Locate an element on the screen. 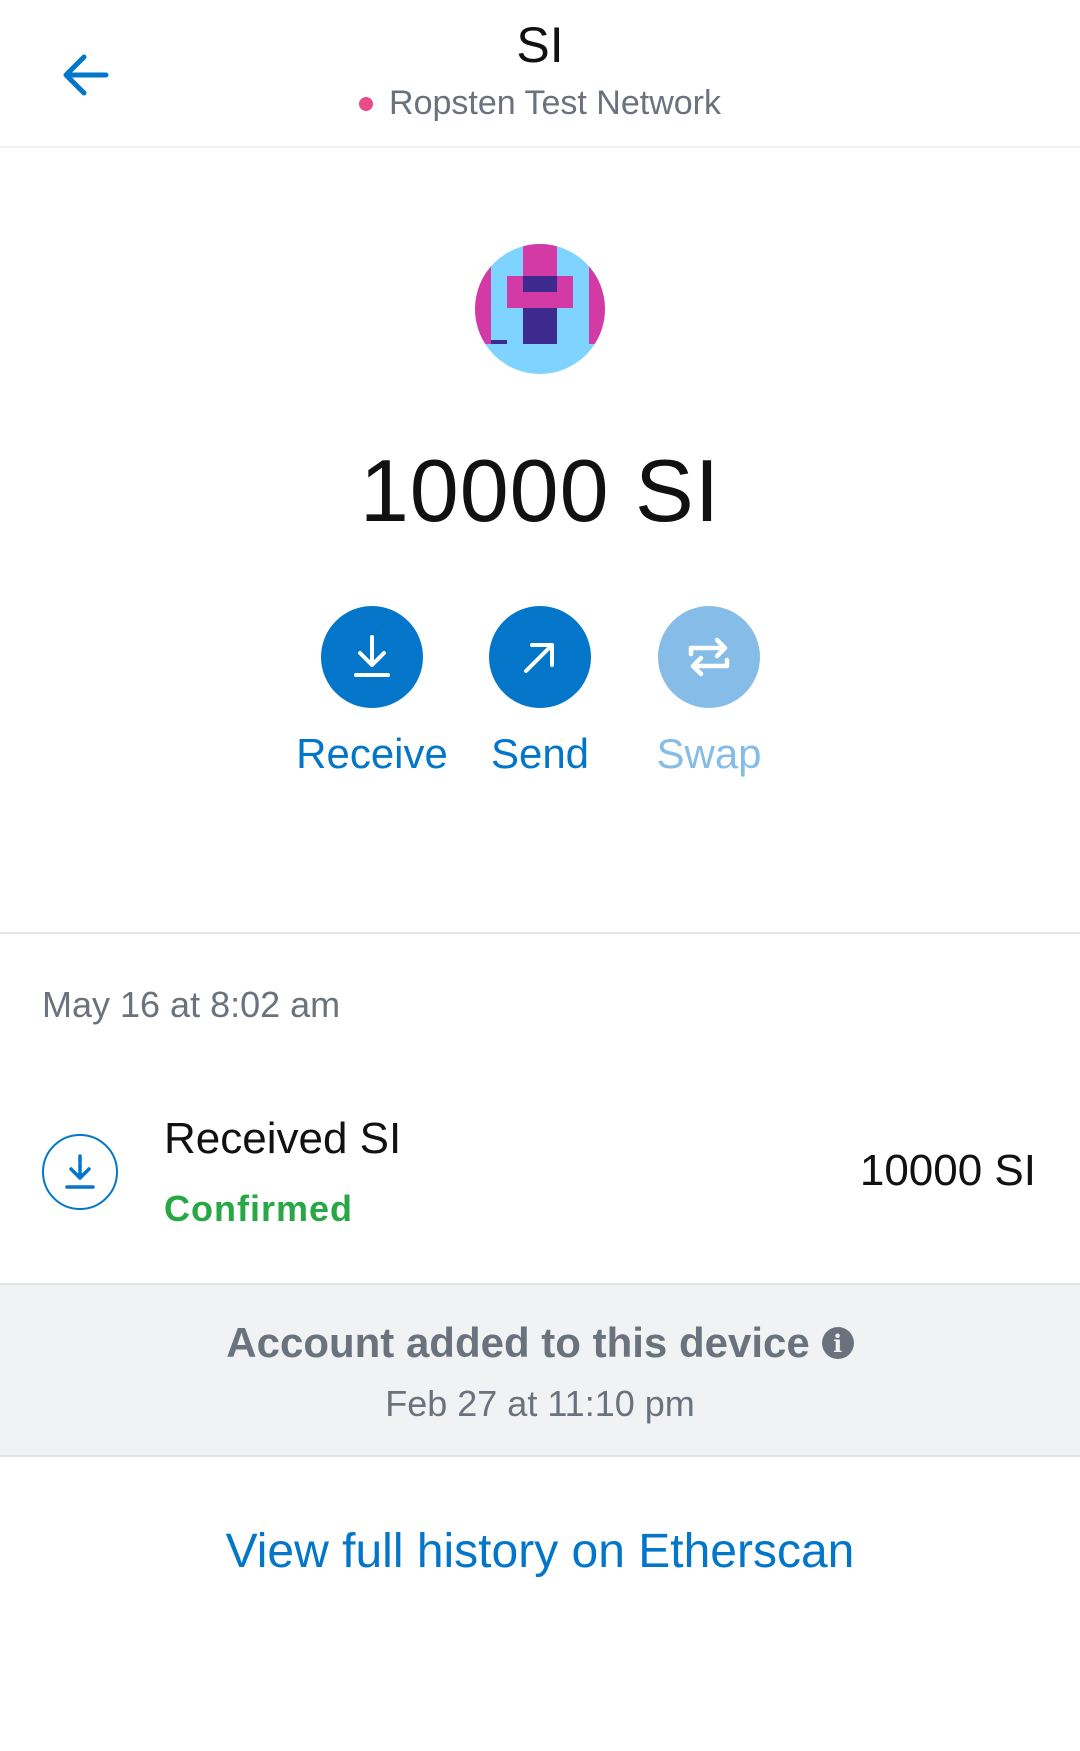 This screenshot has height=1751, width=1080. send-circle is located at coordinates (540, 657).